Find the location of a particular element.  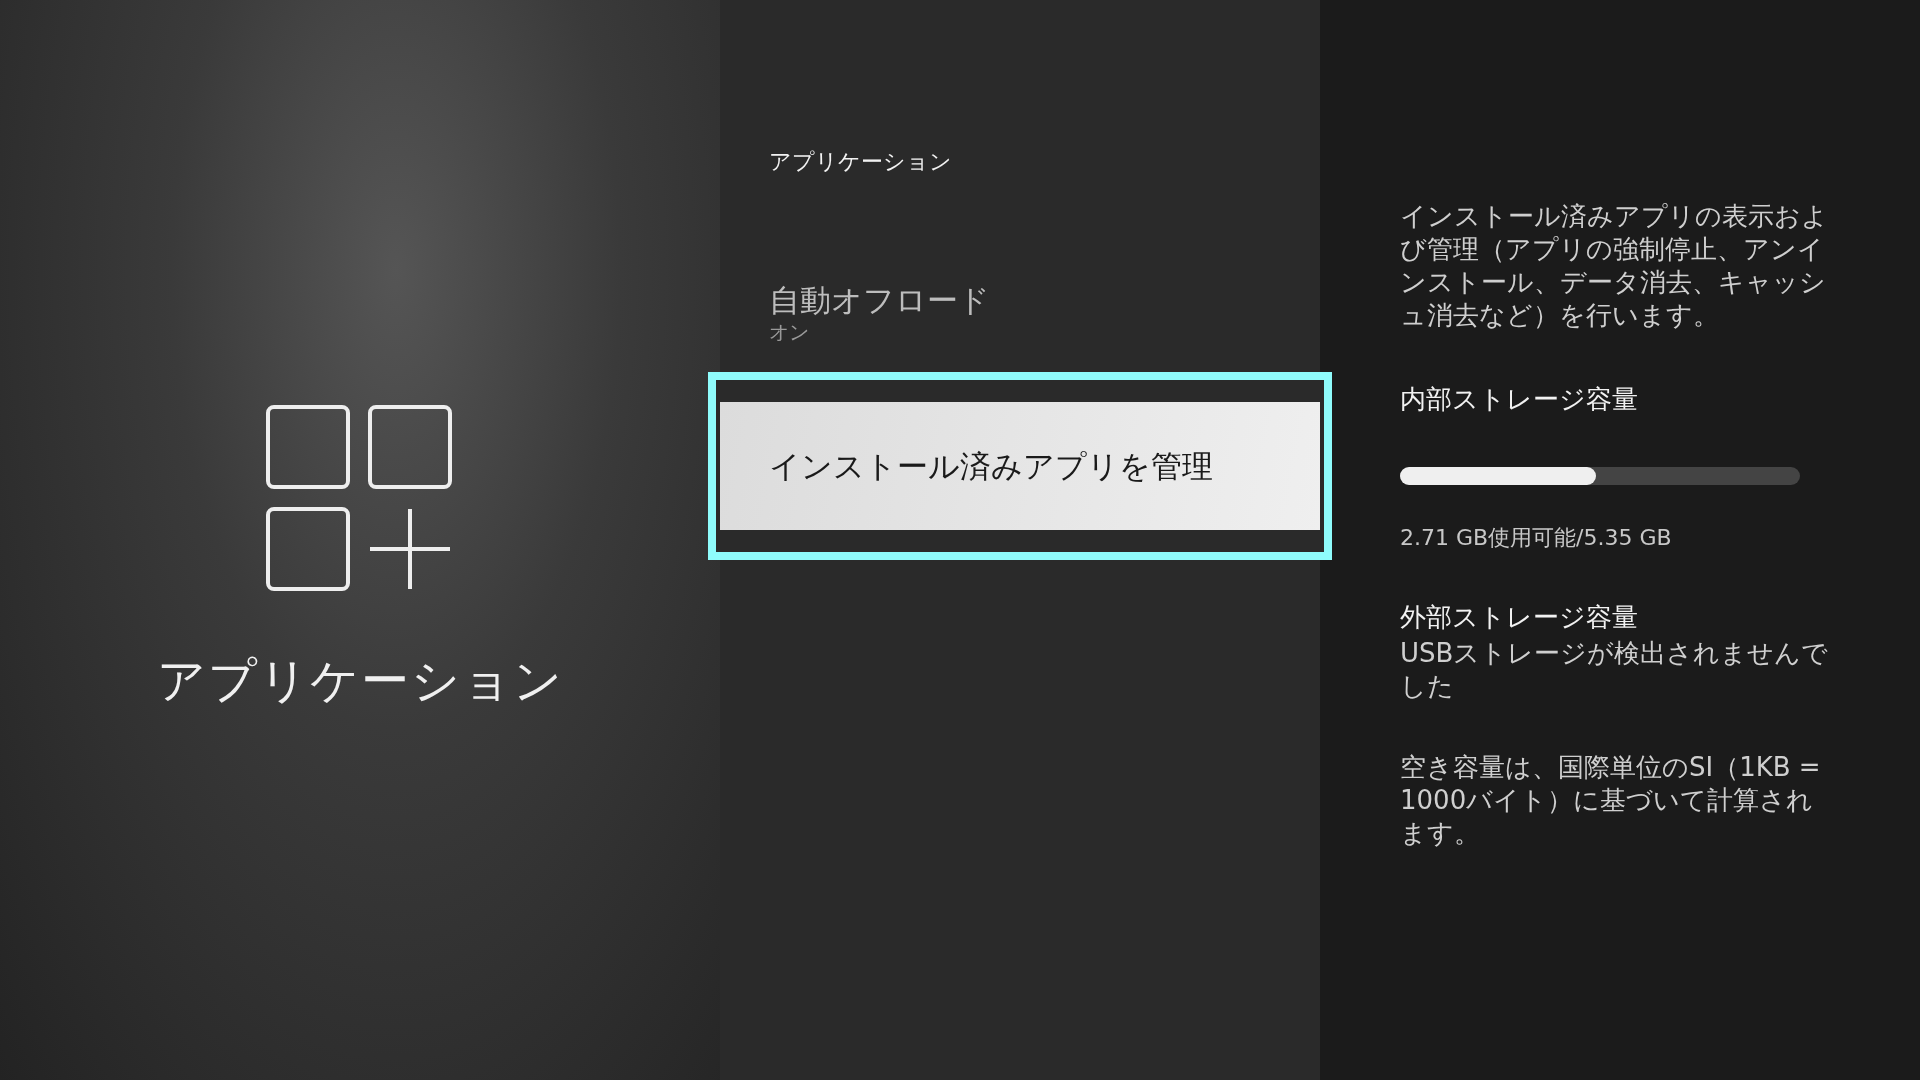

category-title: アプリケーション is located at coordinates (360, 680).